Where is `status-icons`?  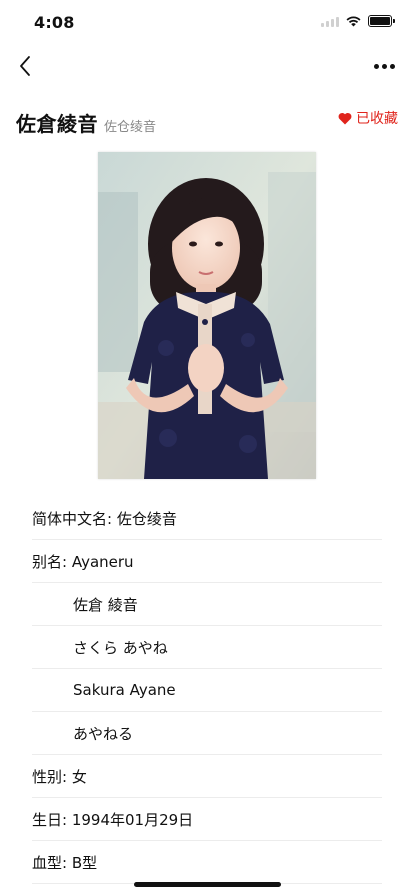 status-icons is located at coordinates (358, 21).